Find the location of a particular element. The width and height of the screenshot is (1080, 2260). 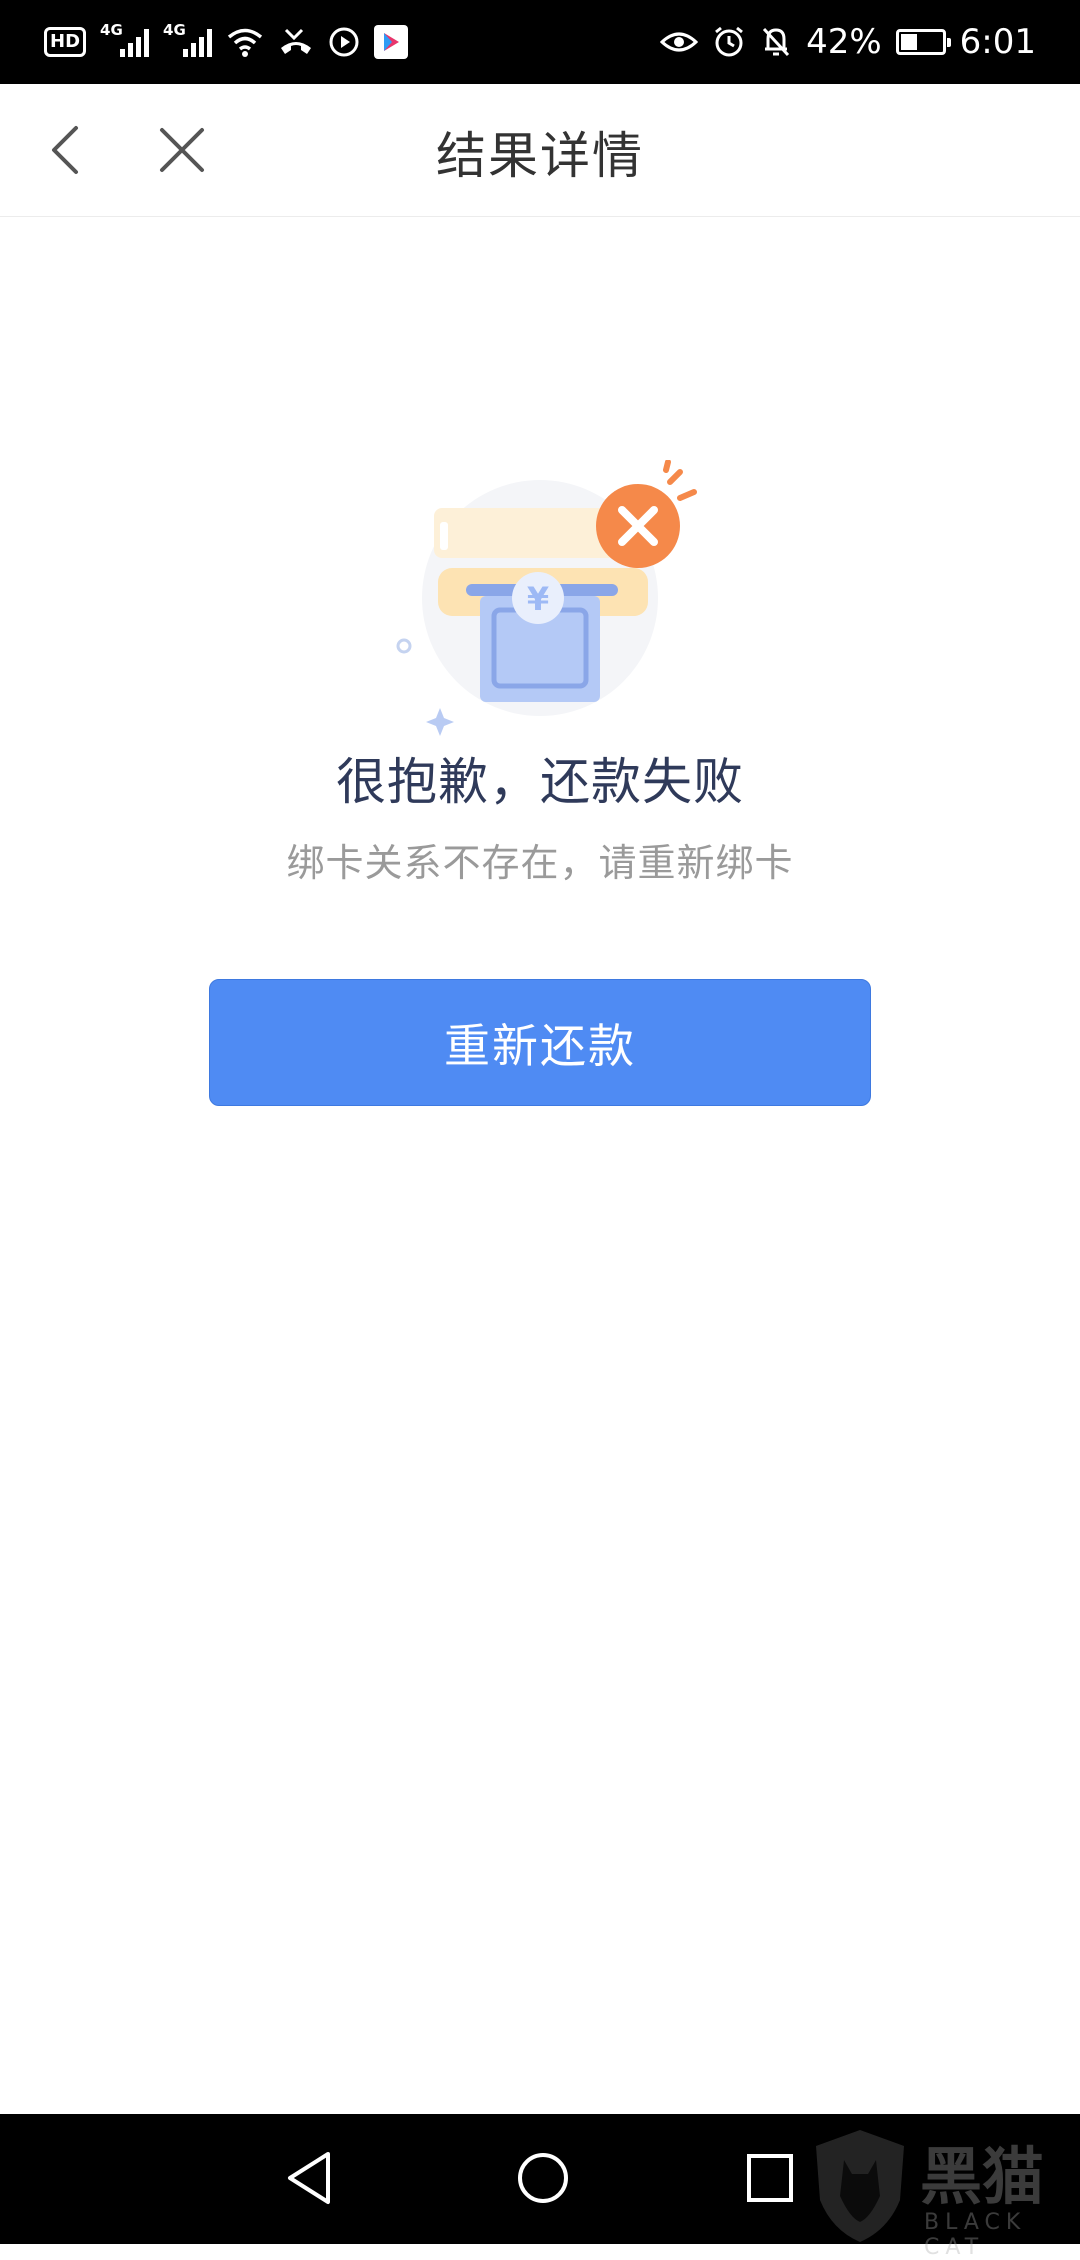

play-icon is located at coordinates (344, 42).